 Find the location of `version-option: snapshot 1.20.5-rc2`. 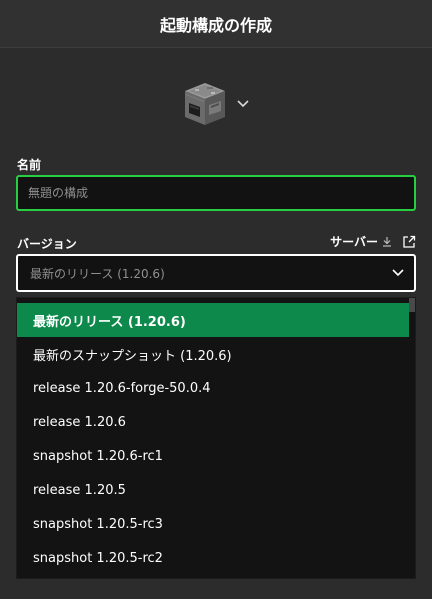

version-option: snapshot 1.20.5-rc2 is located at coordinates (214, 558).